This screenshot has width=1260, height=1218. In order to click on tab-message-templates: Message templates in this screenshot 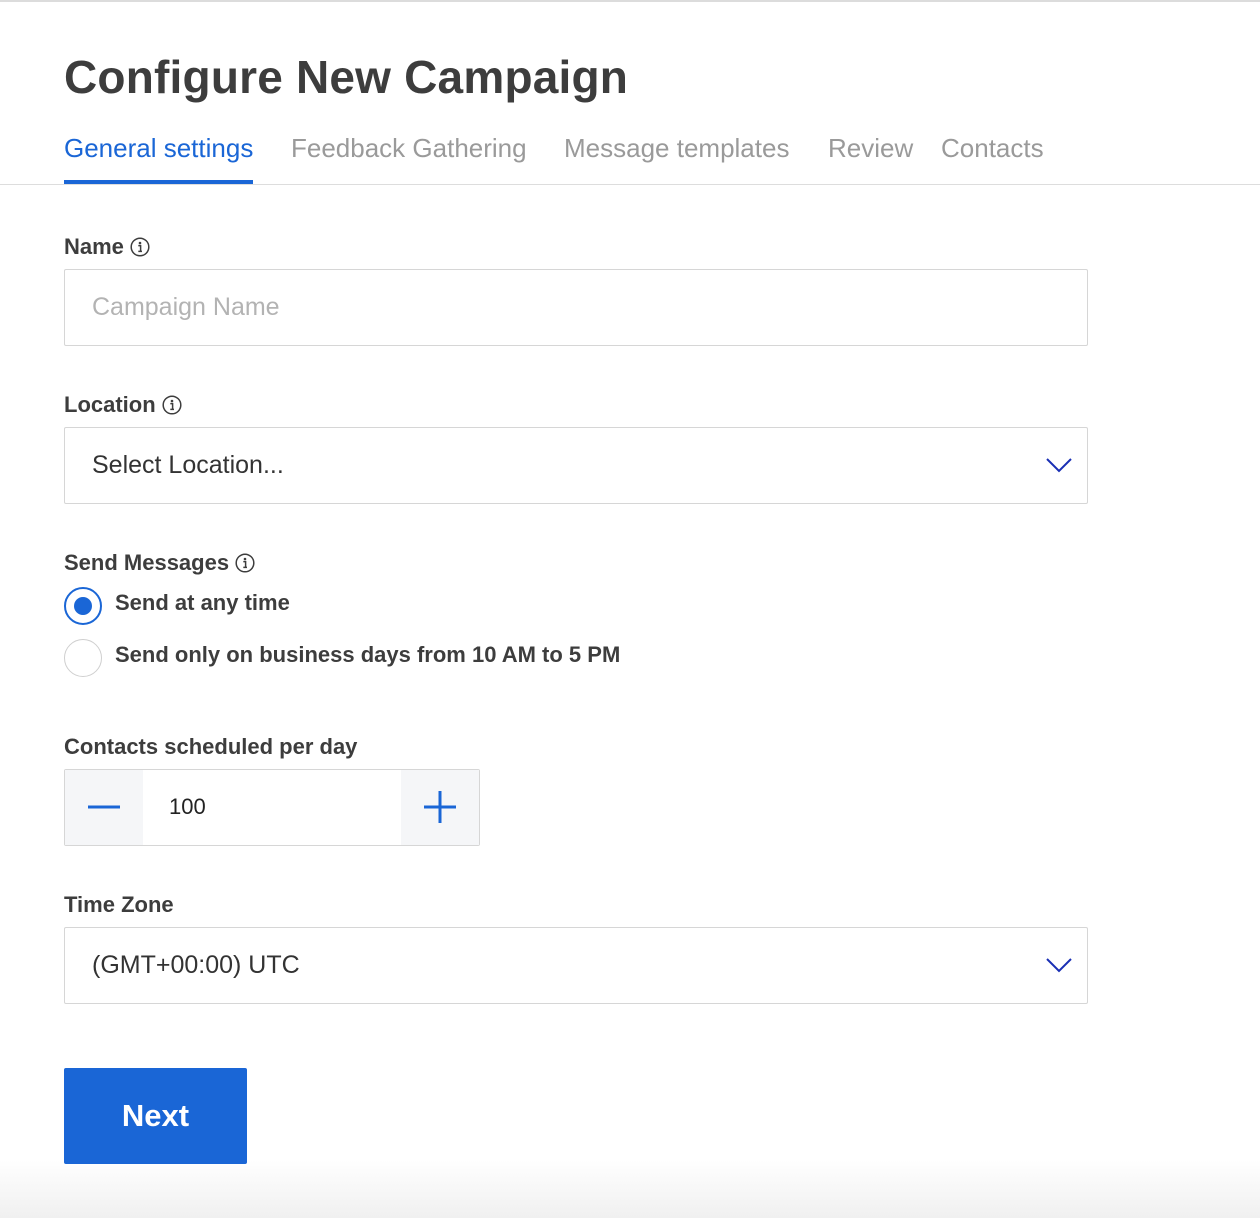, I will do `click(676, 155)`.